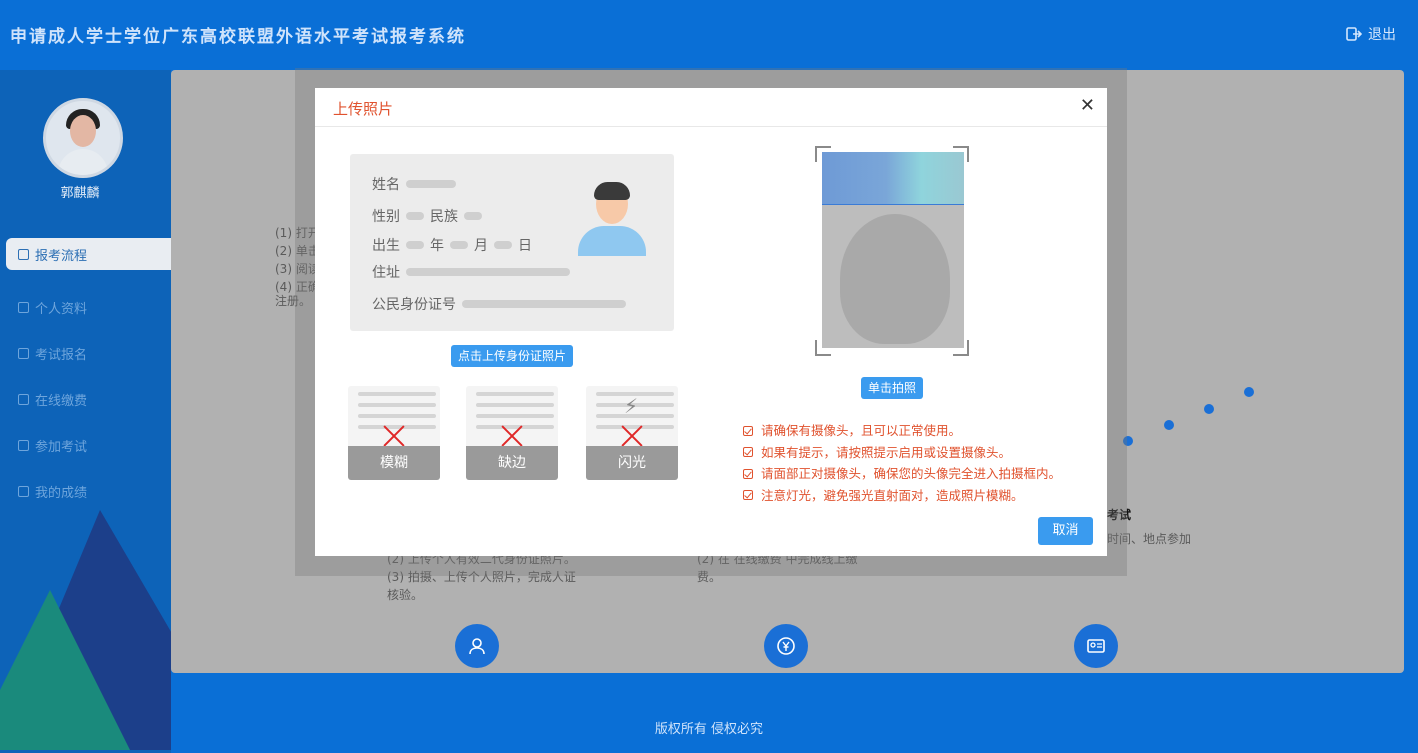  I want to click on modal-title: 上传照片, so click(363, 109).